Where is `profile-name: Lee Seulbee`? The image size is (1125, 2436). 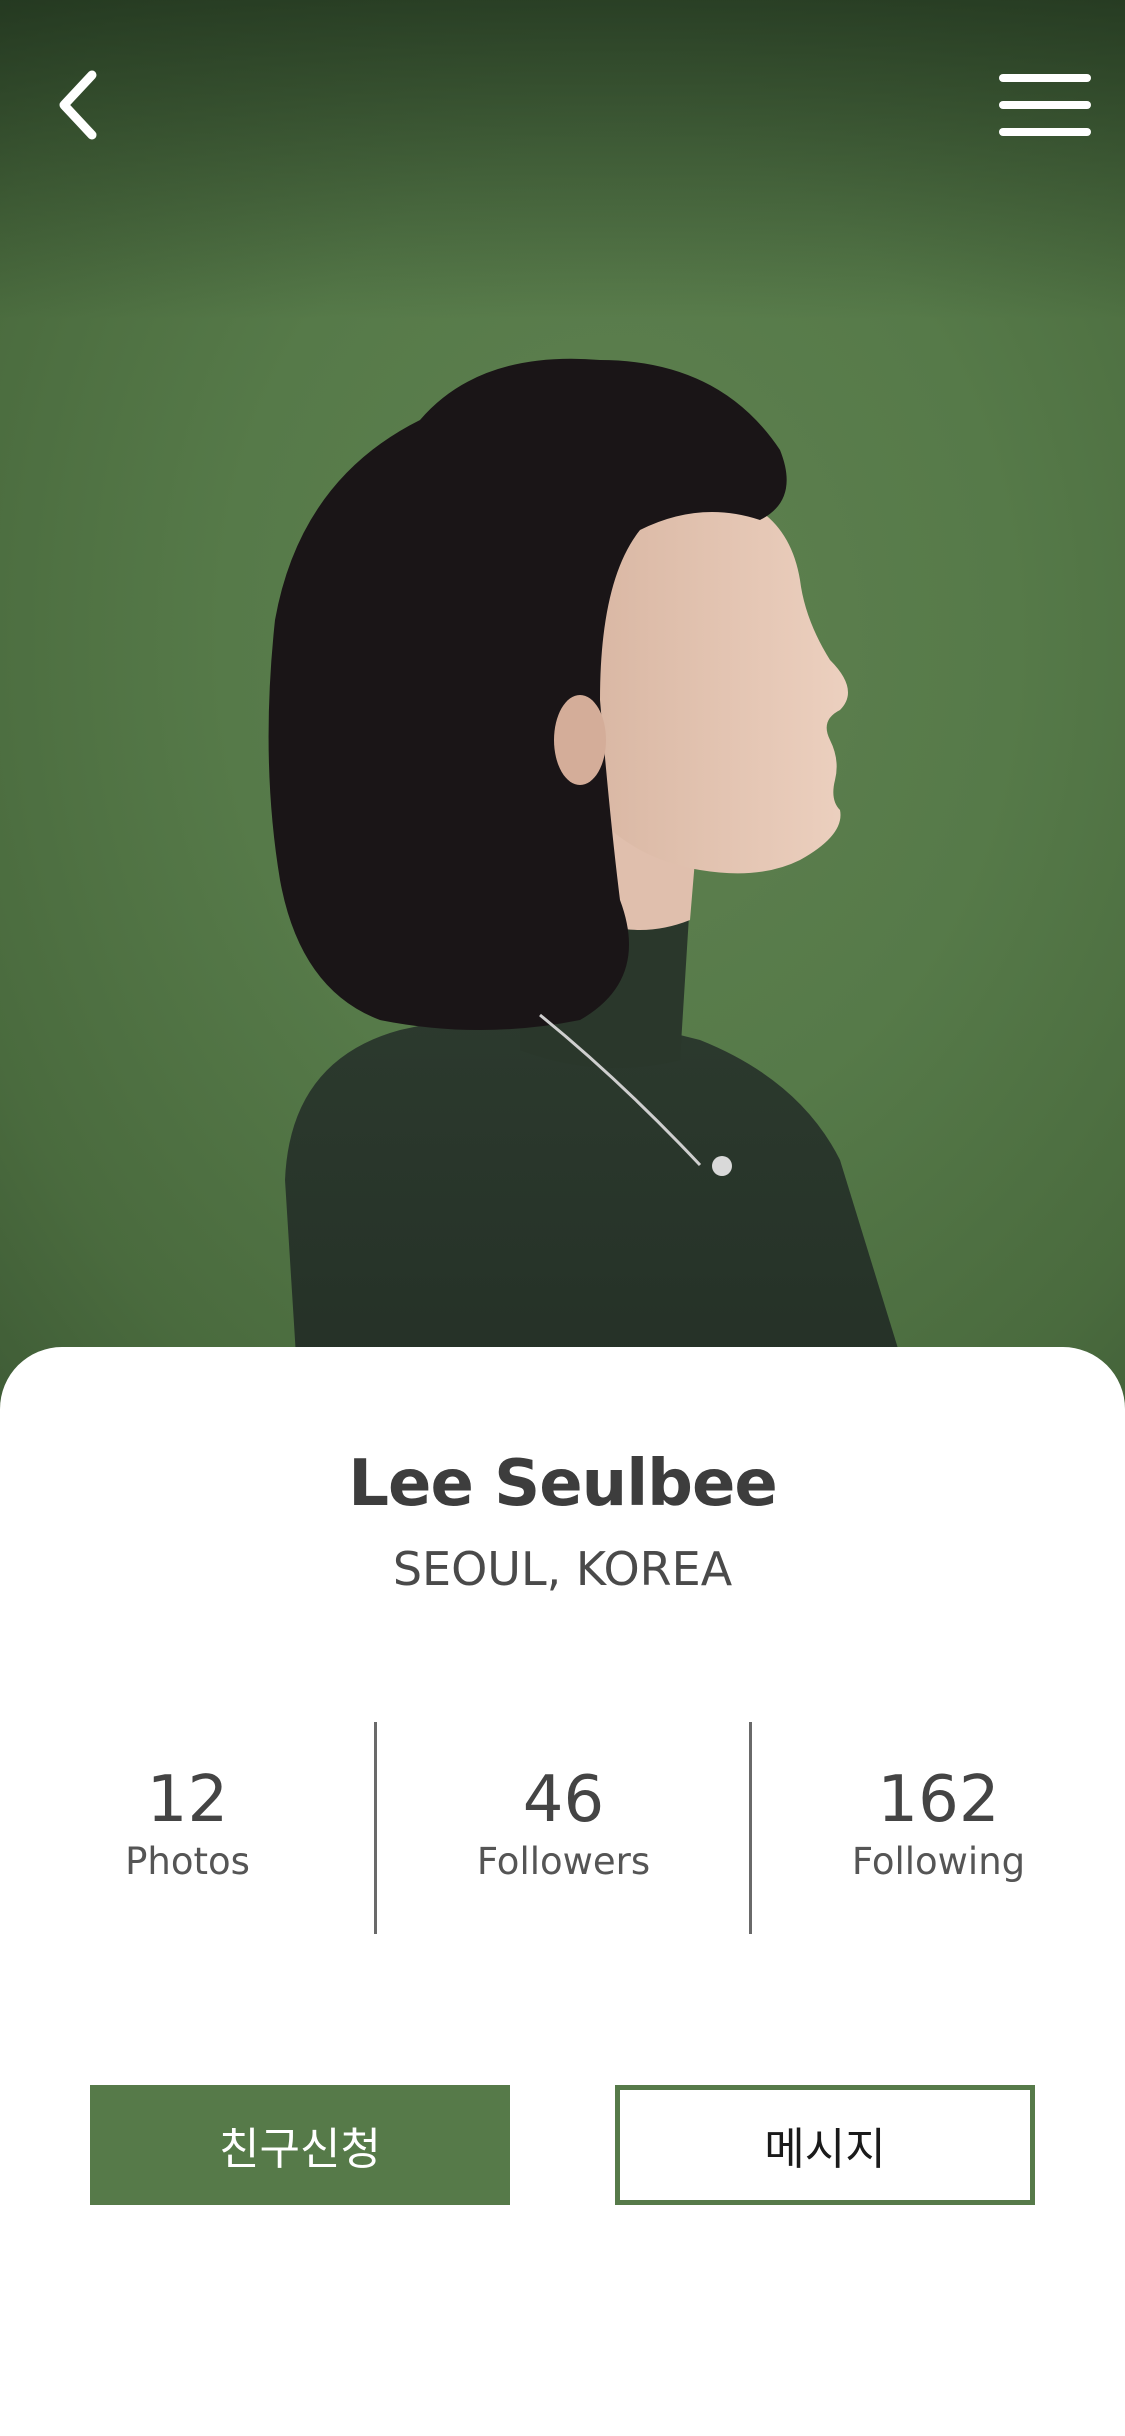 profile-name: Lee Seulbee is located at coordinates (563, 1484).